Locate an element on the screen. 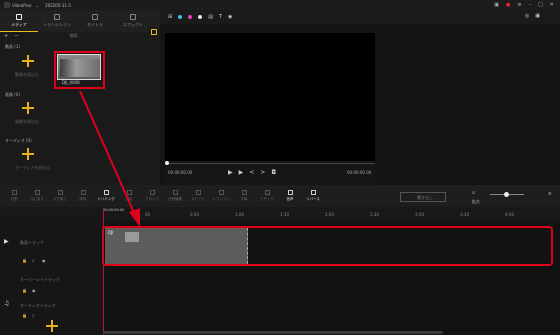  annotation-arrow is located at coordinates (109, 158).